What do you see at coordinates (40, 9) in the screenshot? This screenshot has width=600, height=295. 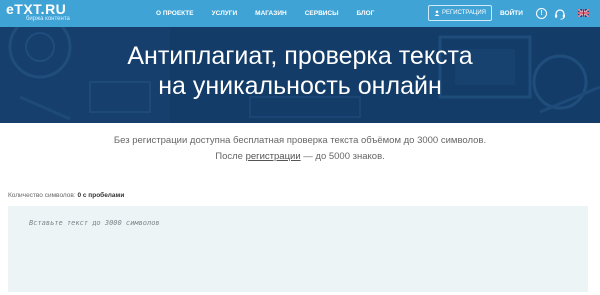 I see `logo-domain: TXT.RU` at bounding box center [40, 9].